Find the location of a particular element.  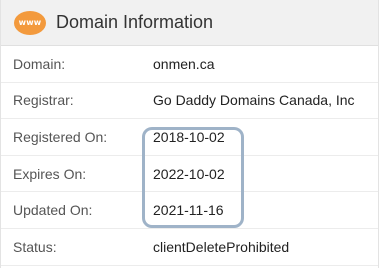

panel-title: Domain Information is located at coordinates (135, 22).